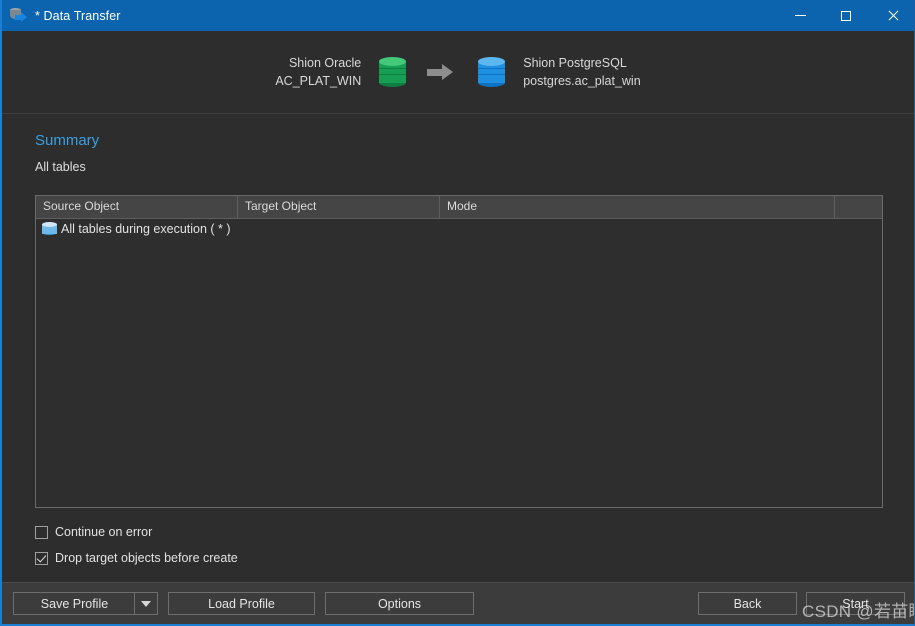 The width and height of the screenshot is (915, 626). What do you see at coordinates (41, 558) in the screenshot?
I see `drop-target-objects-checkbox` at bounding box center [41, 558].